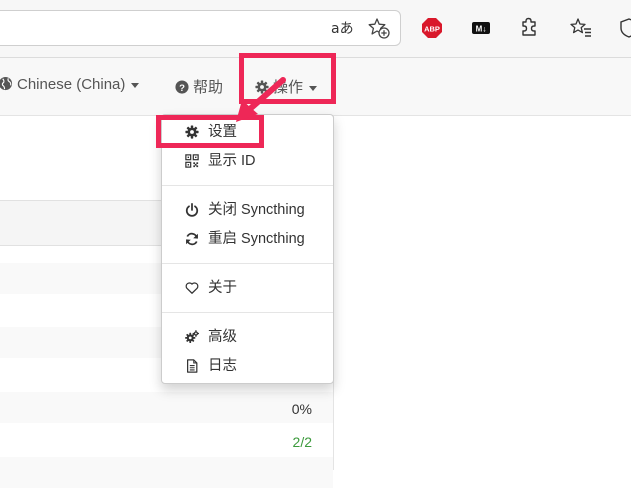 The image size is (631, 488). I want to click on menu-item-show-id: 显示 ID, so click(247, 161).